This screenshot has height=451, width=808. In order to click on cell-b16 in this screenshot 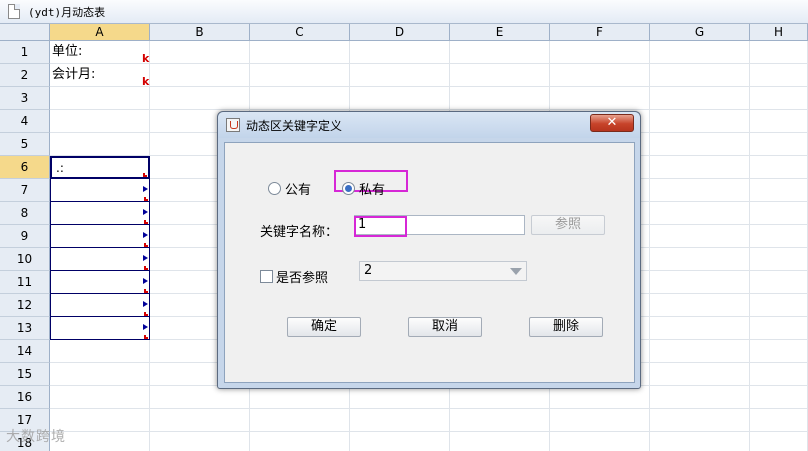, I will do `click(200, 397)`.